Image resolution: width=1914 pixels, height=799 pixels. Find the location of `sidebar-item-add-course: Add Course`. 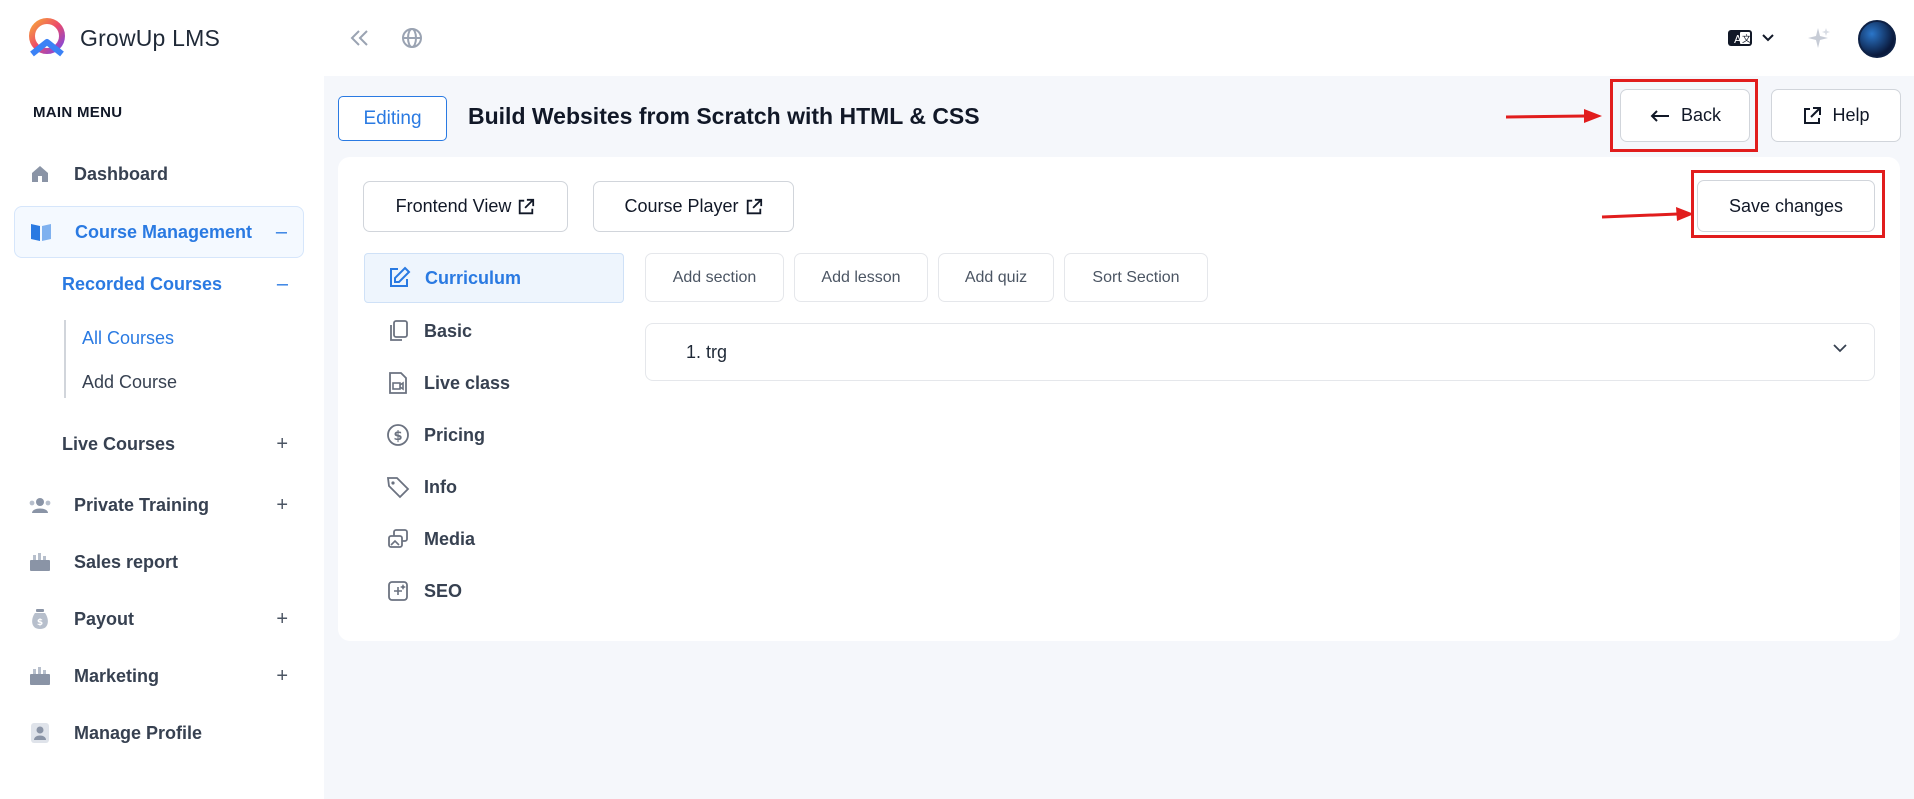

sidebar-item-add-course: Add Course is located at coordinates (129, 382).